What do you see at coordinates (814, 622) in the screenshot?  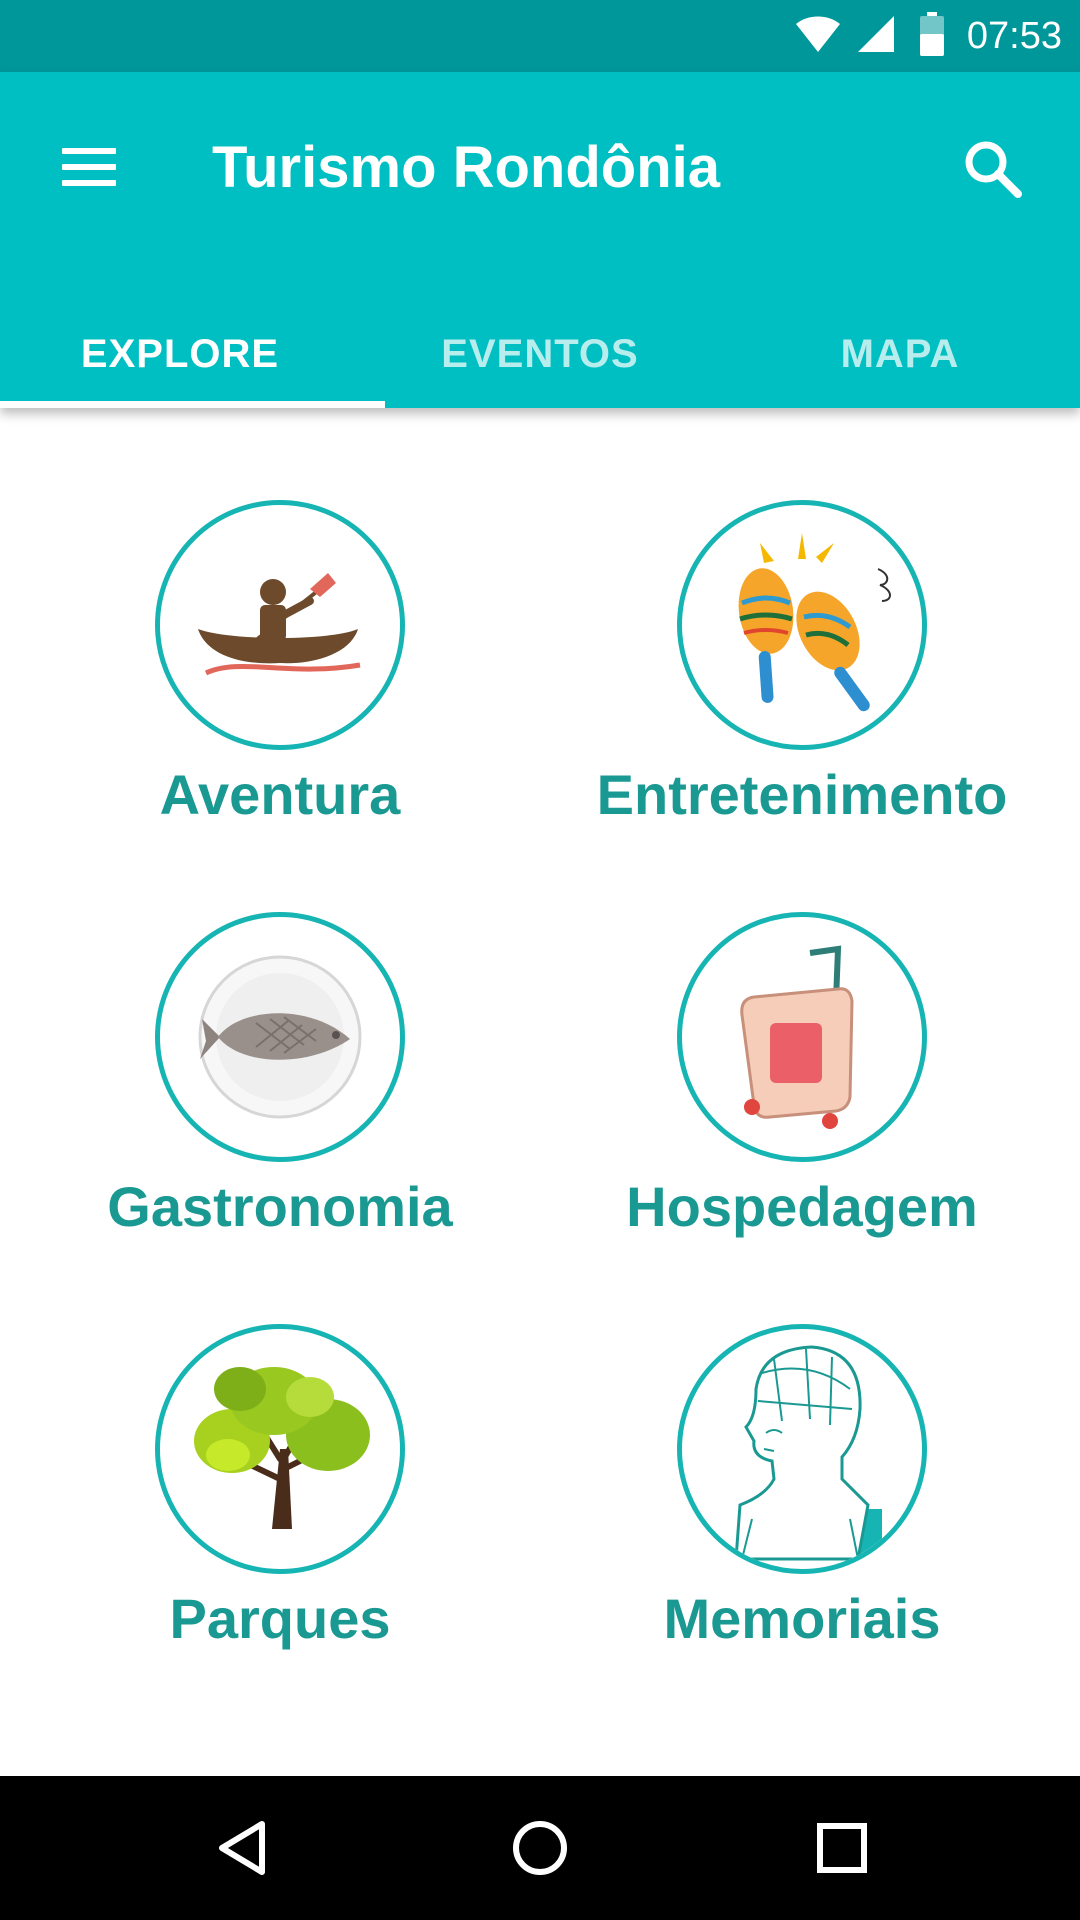 I see `maracas-icon` at bounding box center [814, 622].